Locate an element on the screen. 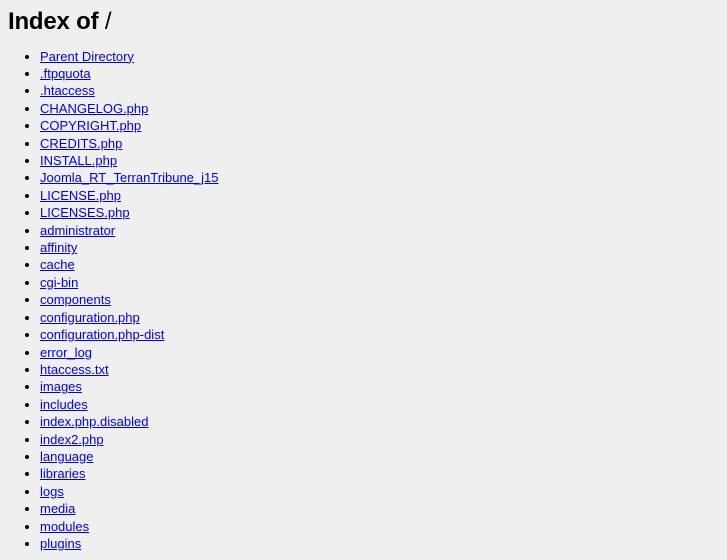 The width and height of the screenshot is (727, 560). directory-entry-link: administrator is located at coordinates (77, 230).